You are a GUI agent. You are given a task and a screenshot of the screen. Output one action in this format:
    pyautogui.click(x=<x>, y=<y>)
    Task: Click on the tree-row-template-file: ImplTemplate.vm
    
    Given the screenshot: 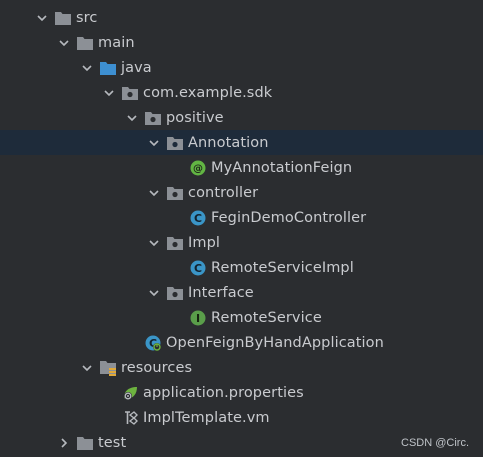 What is the action you would take?
    pyautogui.click(x=241, y=417)
    